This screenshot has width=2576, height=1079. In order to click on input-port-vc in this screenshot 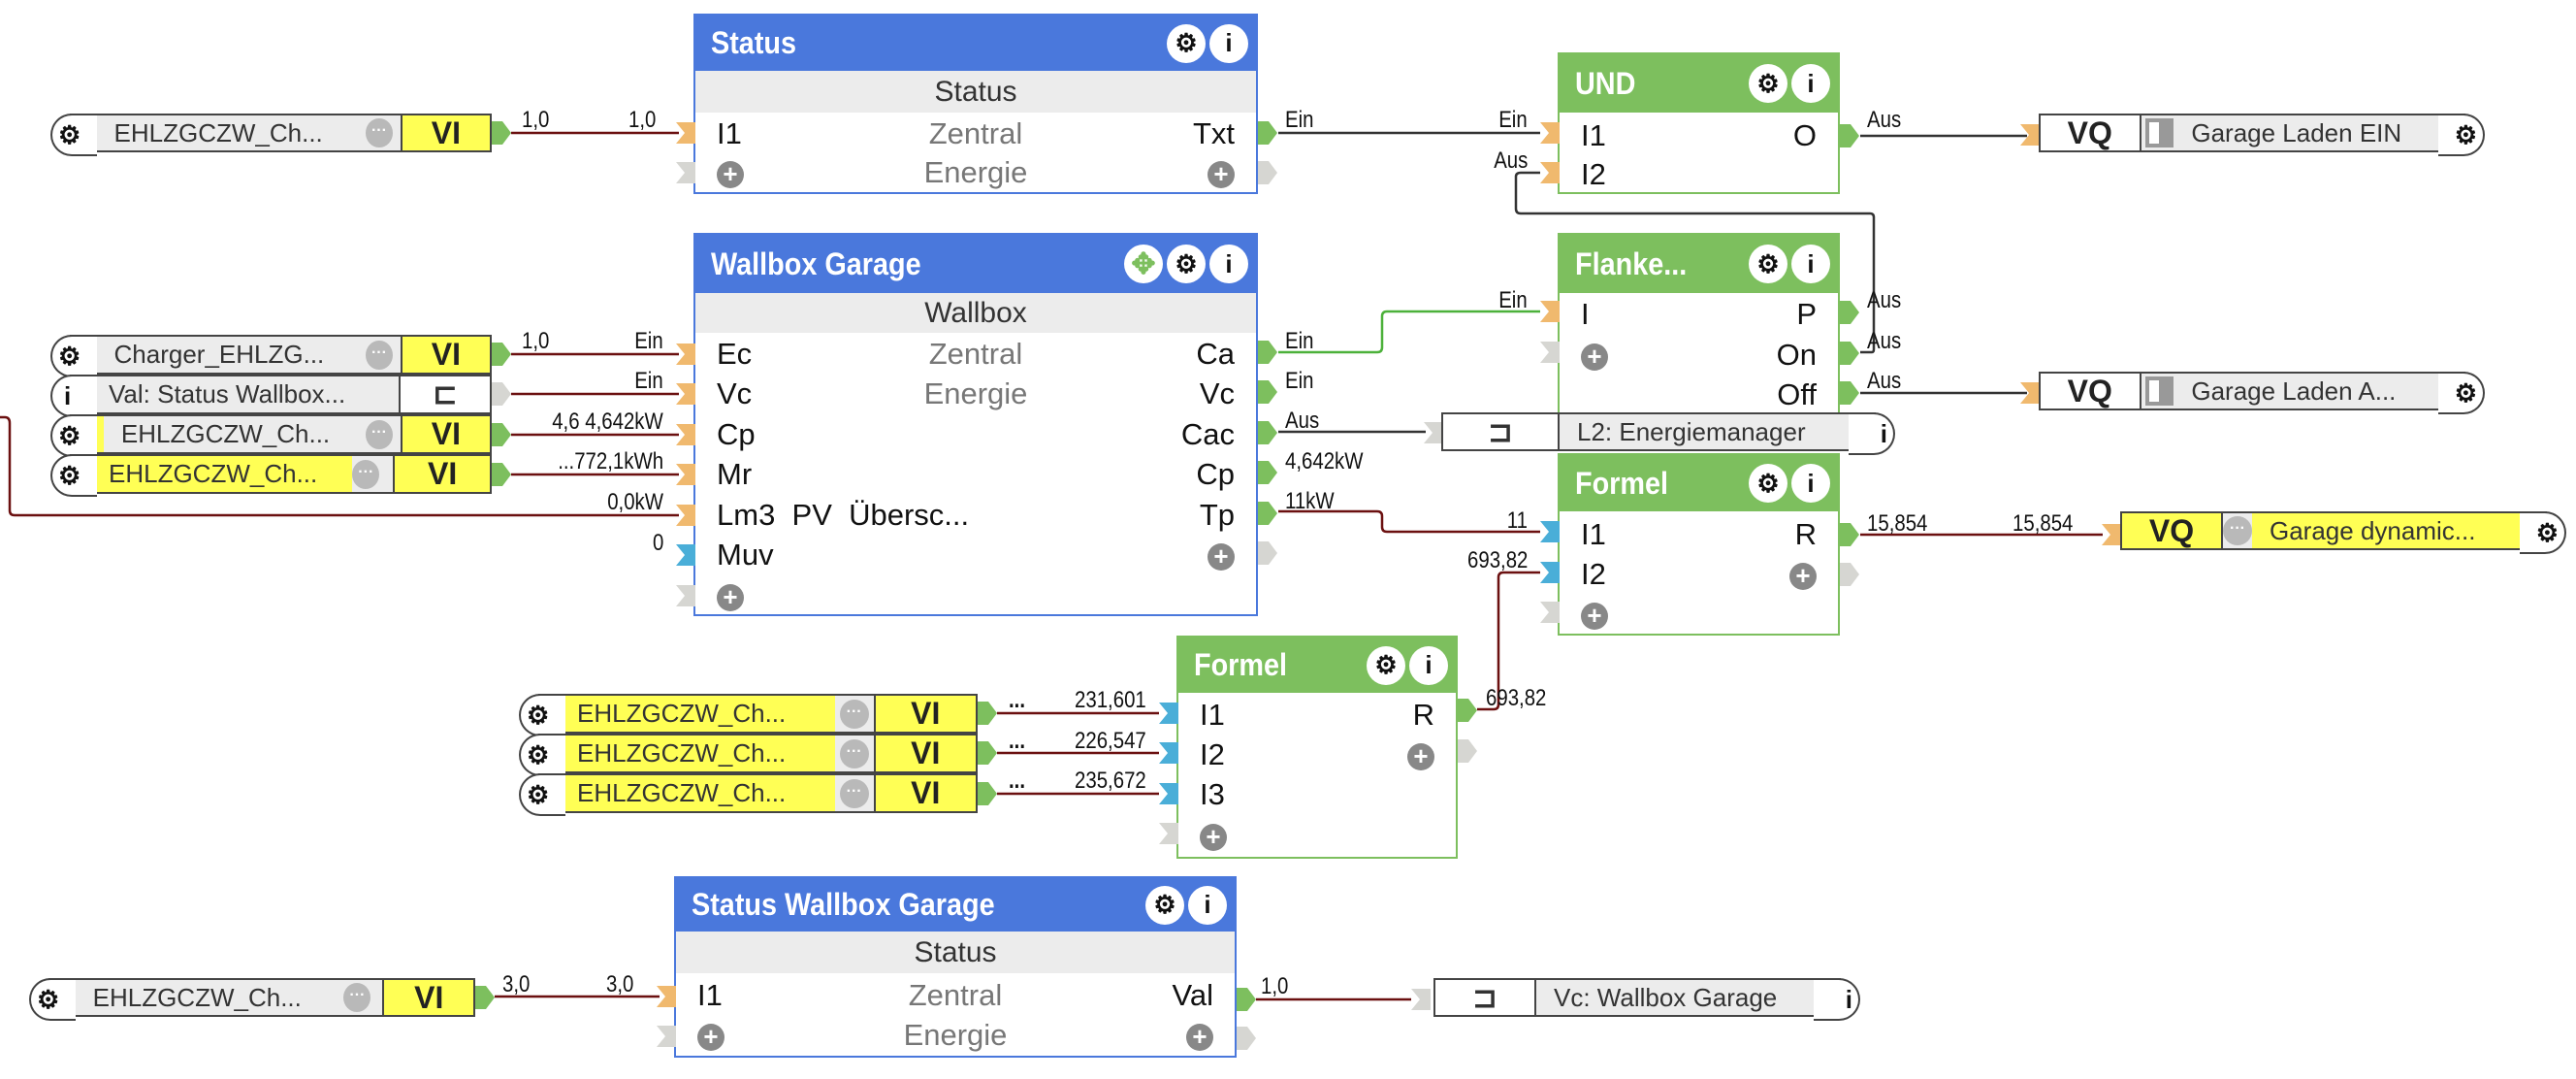, I will do `click(685, 394)`.